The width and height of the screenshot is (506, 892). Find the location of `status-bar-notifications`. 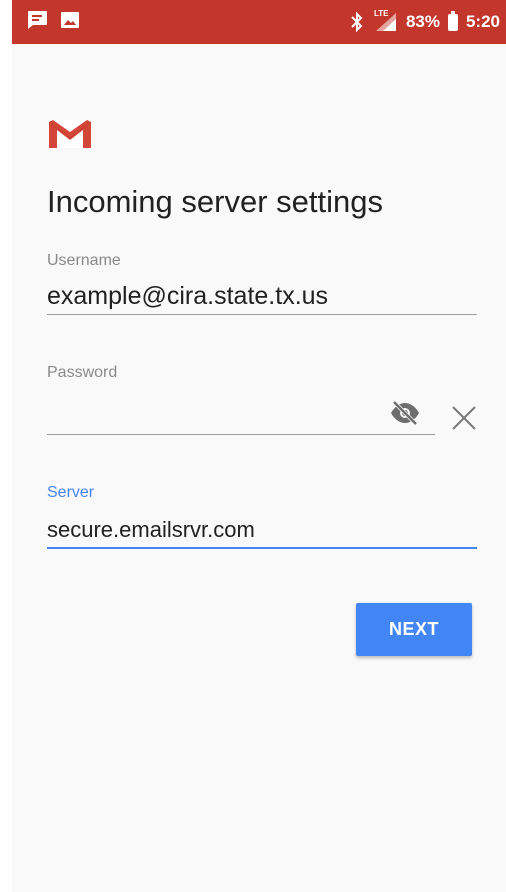

status-bar-notifications is located at coordinates (53, 20).